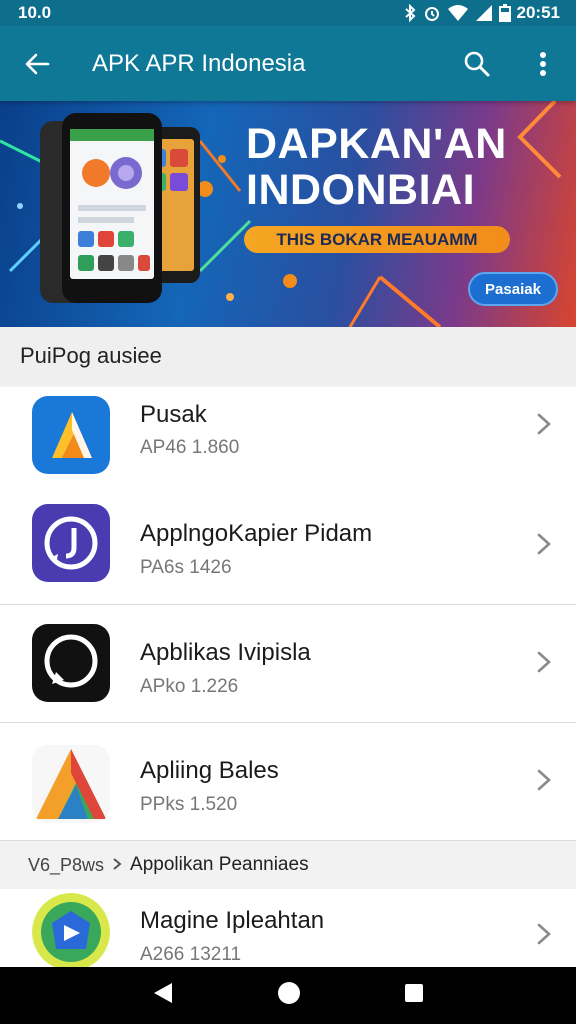 The height and width of the screenshot is (1024, 576). I want to click on app-icon-apblikas, so click(71, 663).